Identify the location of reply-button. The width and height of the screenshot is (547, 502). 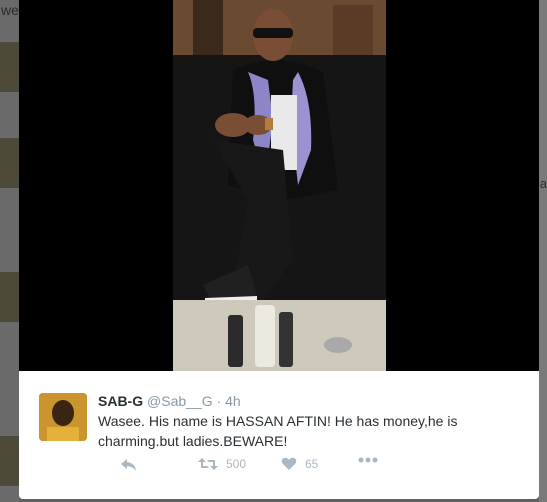
(129, 465).